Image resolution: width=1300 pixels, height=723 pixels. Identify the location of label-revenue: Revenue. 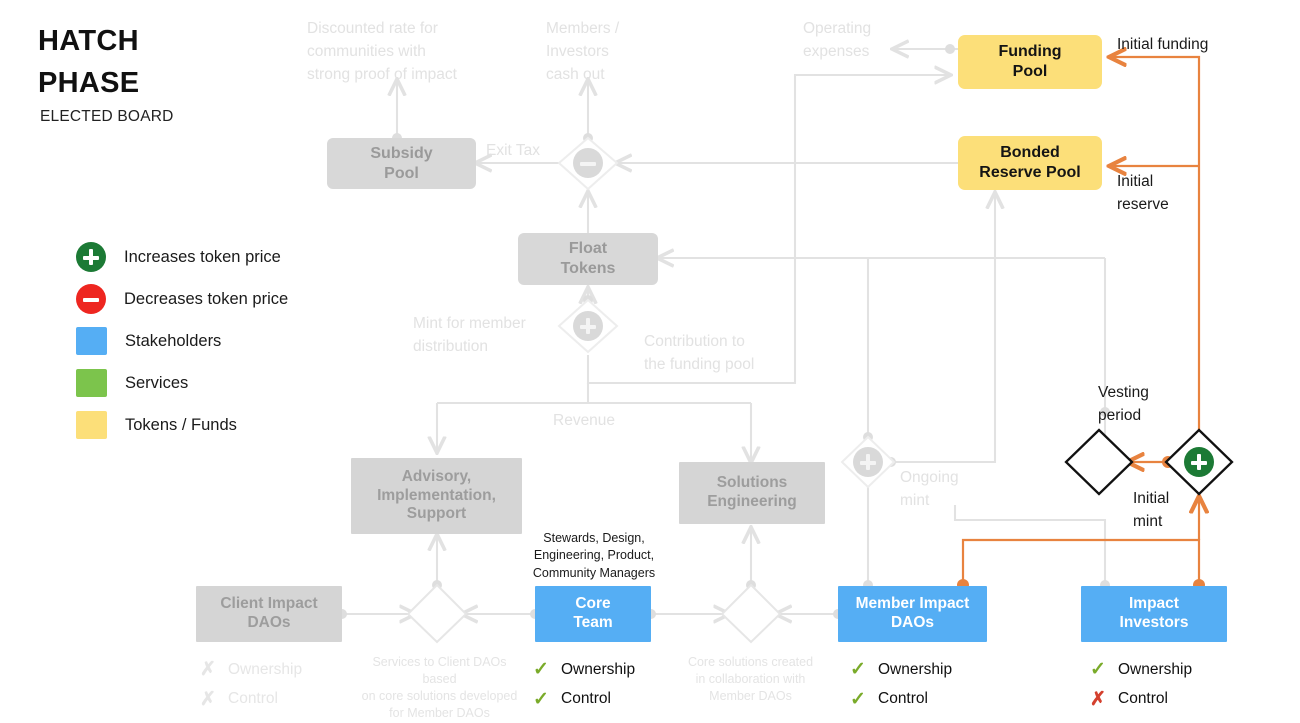
(584, 420).